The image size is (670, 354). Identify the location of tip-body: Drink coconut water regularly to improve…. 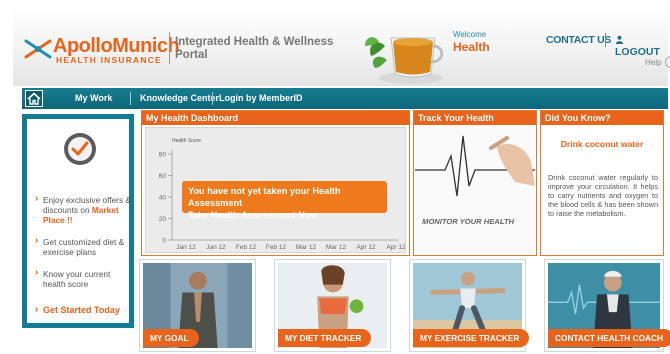
(603, 195).